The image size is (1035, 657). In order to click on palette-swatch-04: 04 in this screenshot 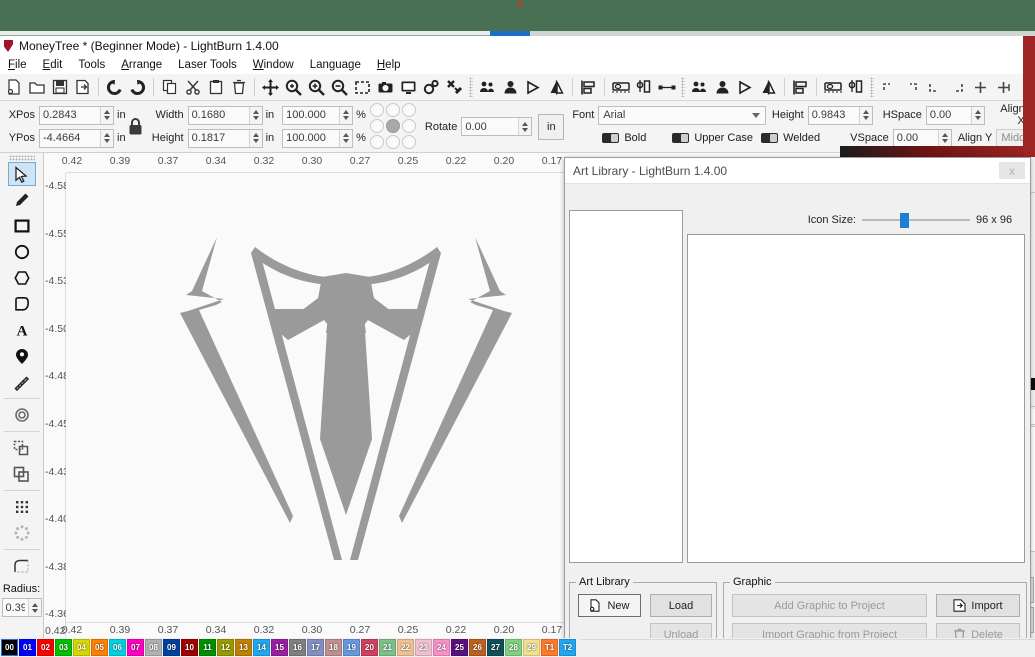, I will do `click(81, 647)`.